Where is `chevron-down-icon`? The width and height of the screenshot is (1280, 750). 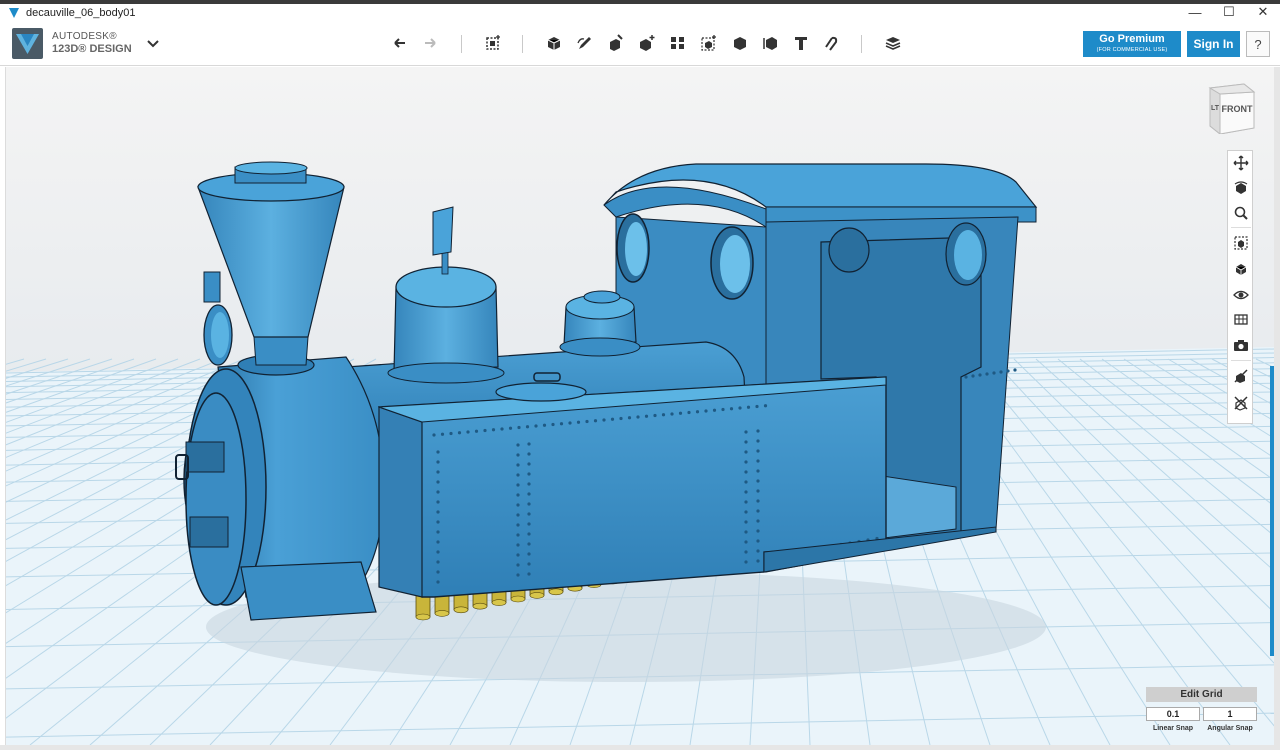 chevron-down-icon is located at coordinates (153, 43).